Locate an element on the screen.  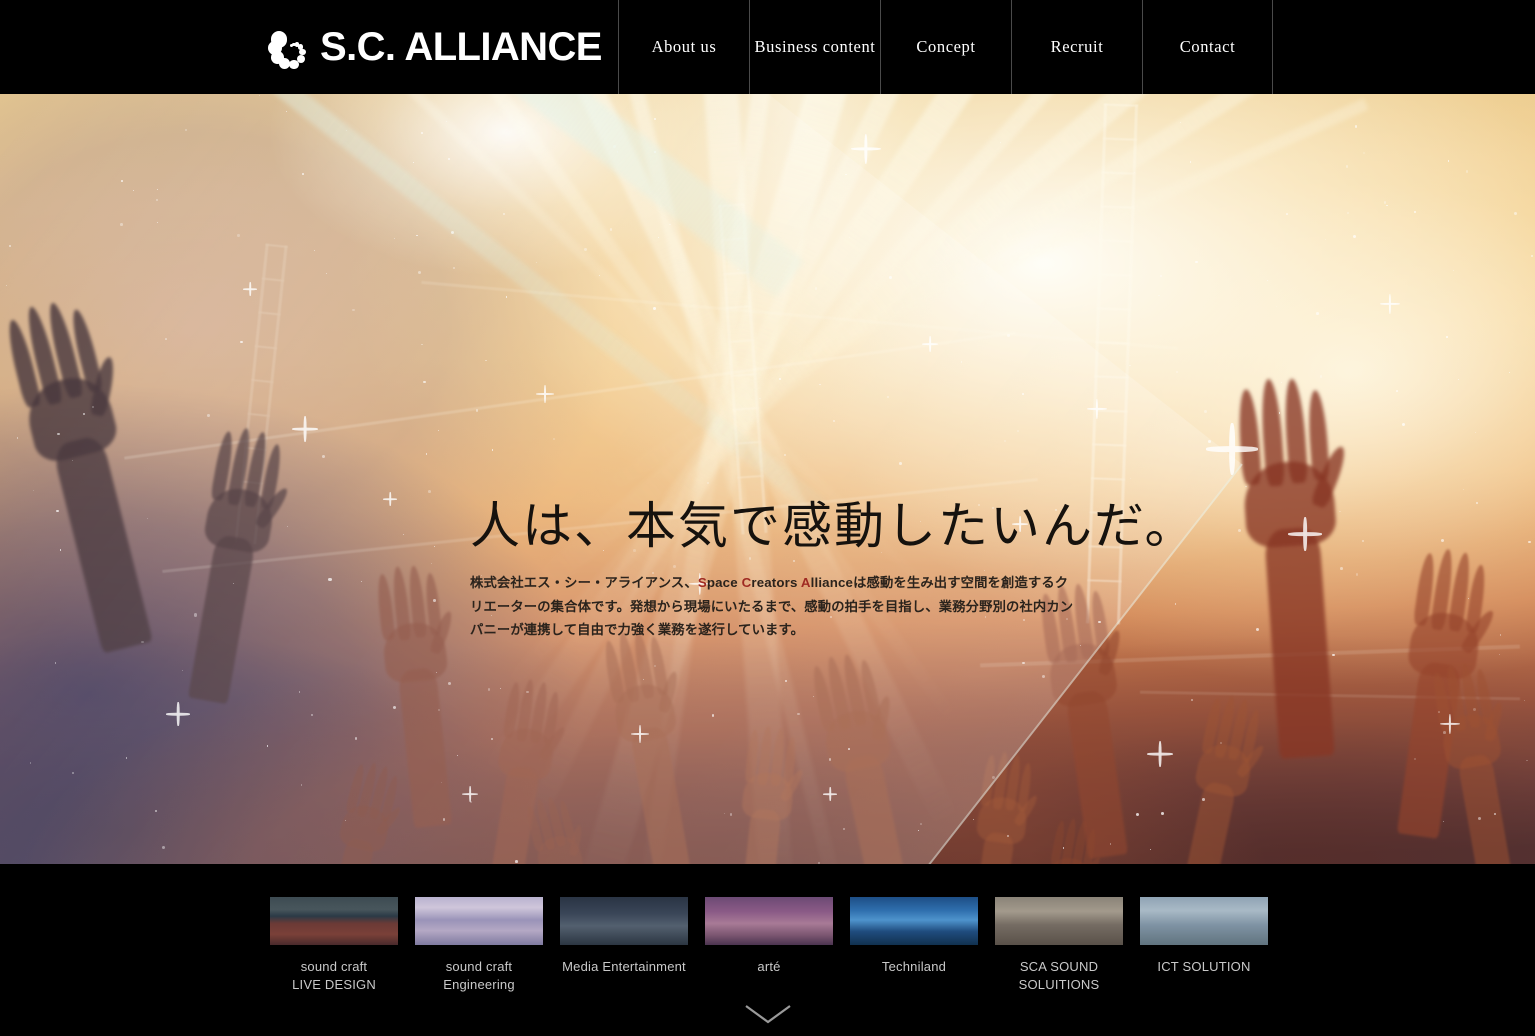
brand-card-sca-sound: SCA SOUND SOLUITIONS is located at coordinates (1059, 945).